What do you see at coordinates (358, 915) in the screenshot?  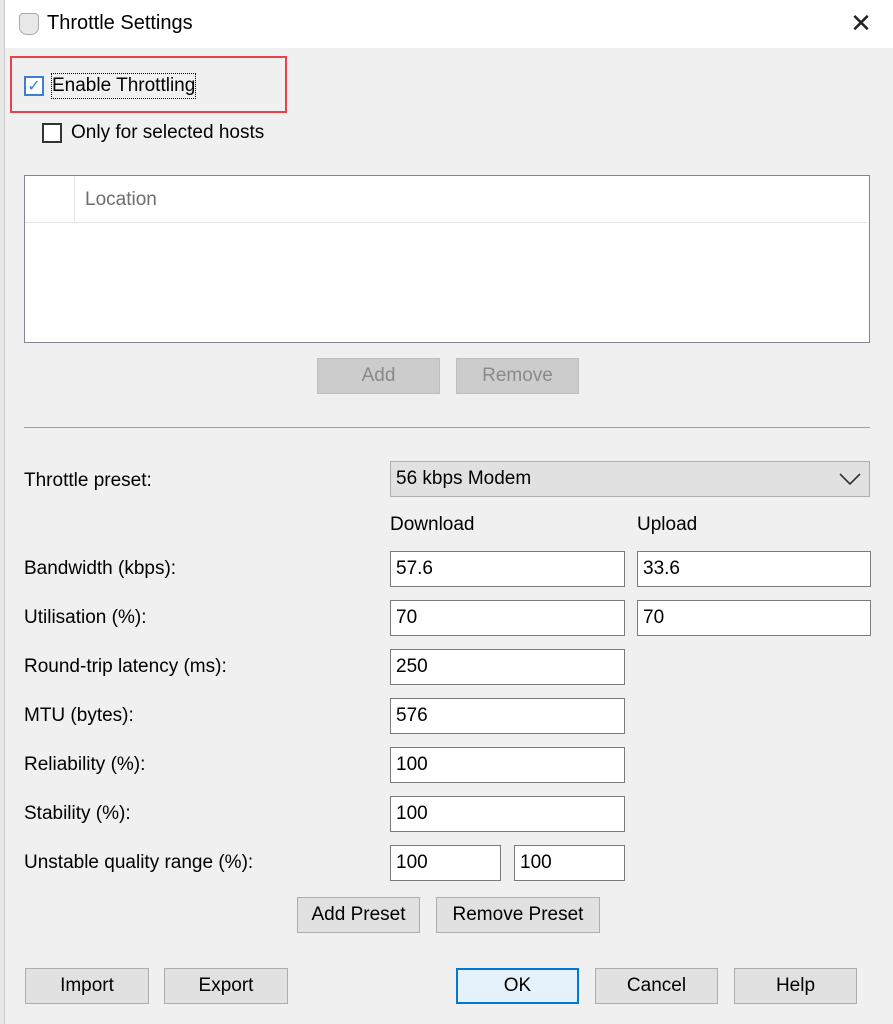 I see `add-preset-button: Add Preset` at bounding box center [358, 915].